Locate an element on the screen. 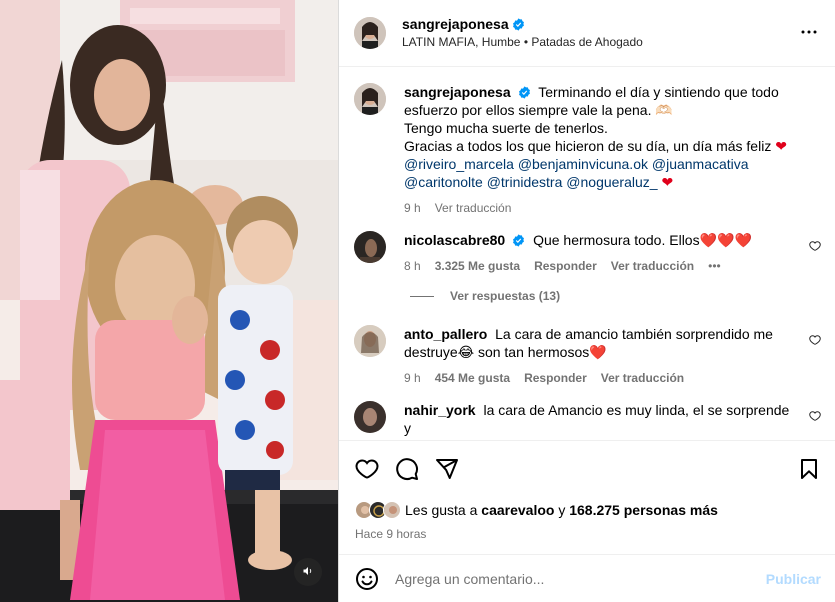 The height and width of the screenshot is (602, 835). likes-prefix: Les gusta a is located at coordinates (441, 510).